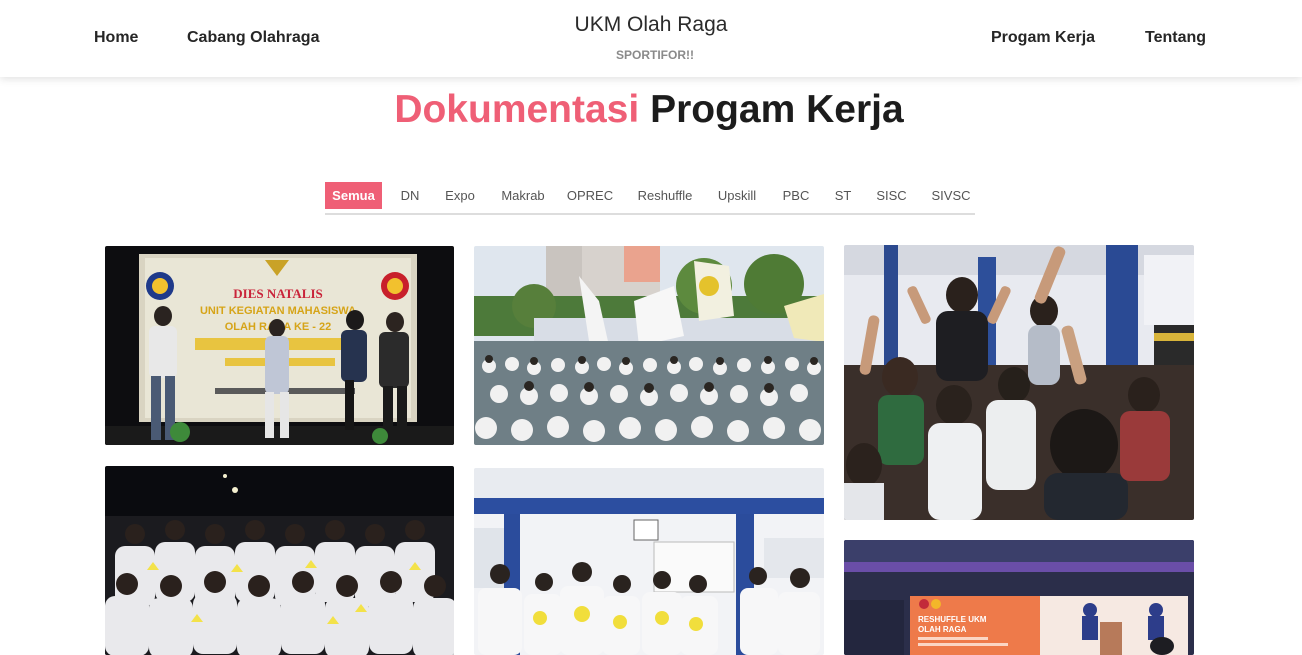  I want to click on filter-sisc: SISC, so click(891, 195).